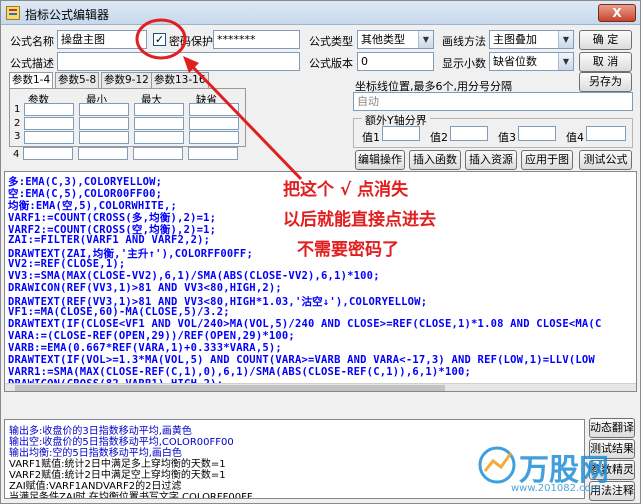  Describe the element at coordinates (551, 469) in the screenshot. I see `watermark: 万股网 www.201082.com` at that location.